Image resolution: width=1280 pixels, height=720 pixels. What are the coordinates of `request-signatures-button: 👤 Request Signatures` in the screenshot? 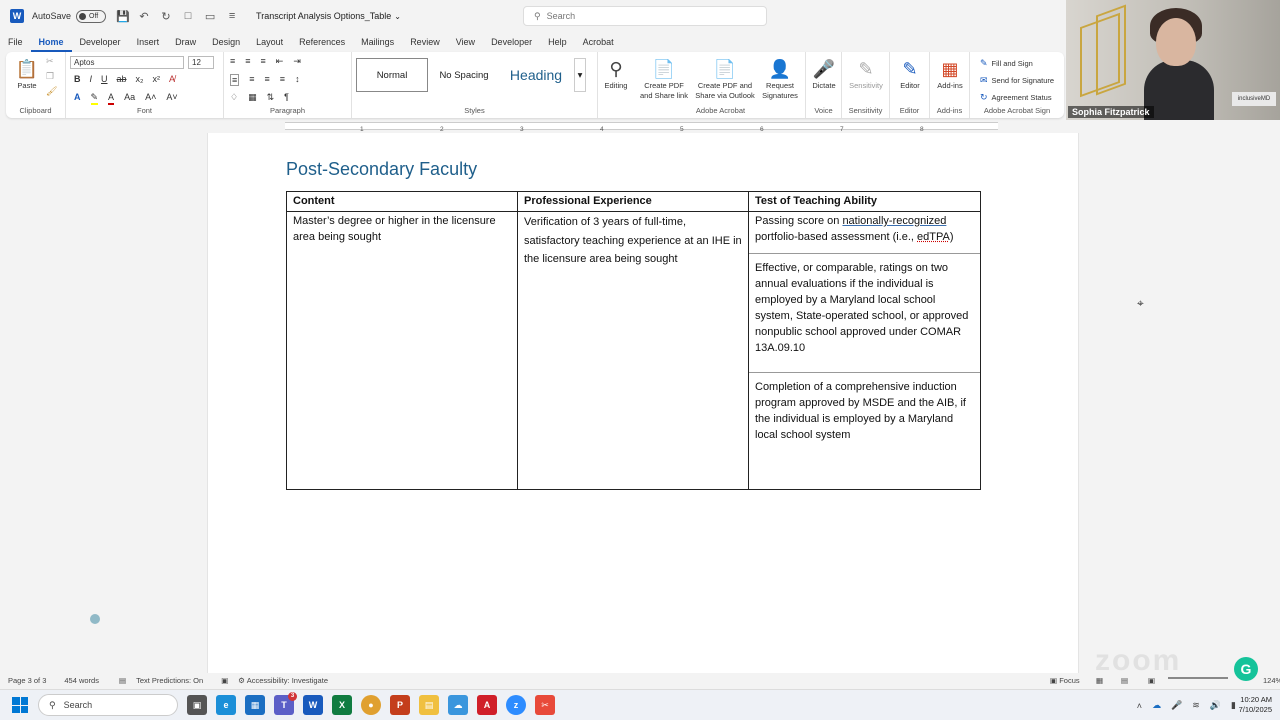 It's located at (780, 79).